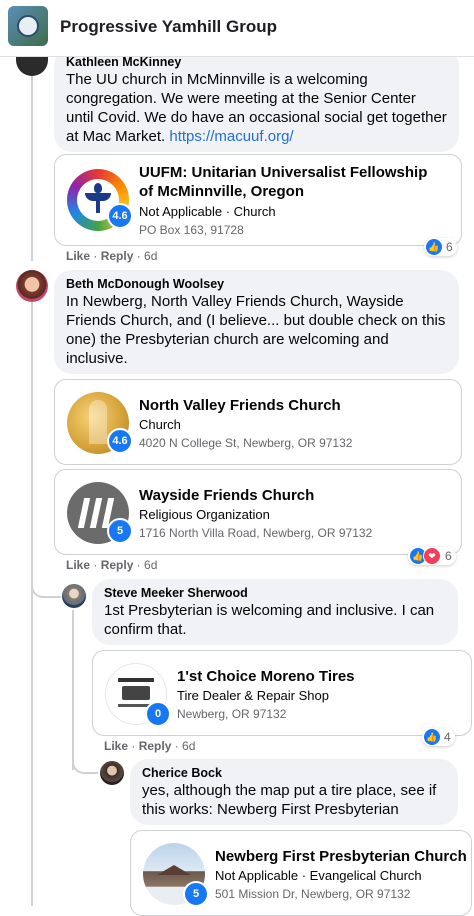  Describe the element at coordinates (341, 856) in the screenshot. I see `place-title: Newberg First Presbyterian Church` at that location.